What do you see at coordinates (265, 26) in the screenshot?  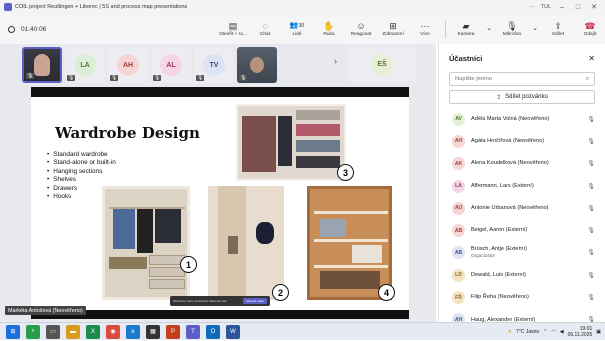 I see `chat-icon: ◌` at bounding box center [265, 26].